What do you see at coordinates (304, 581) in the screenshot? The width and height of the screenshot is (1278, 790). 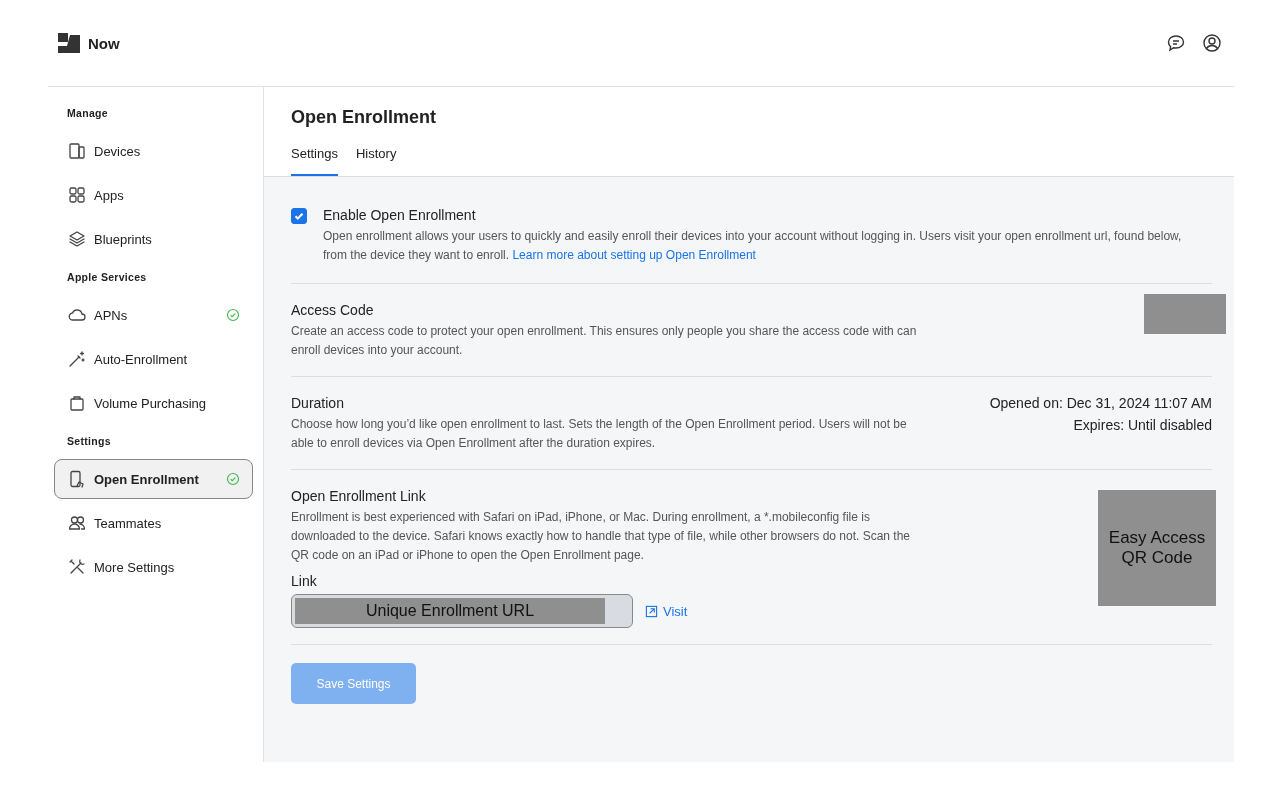 I see `field-label: Link` at bounding box center [304, 581].